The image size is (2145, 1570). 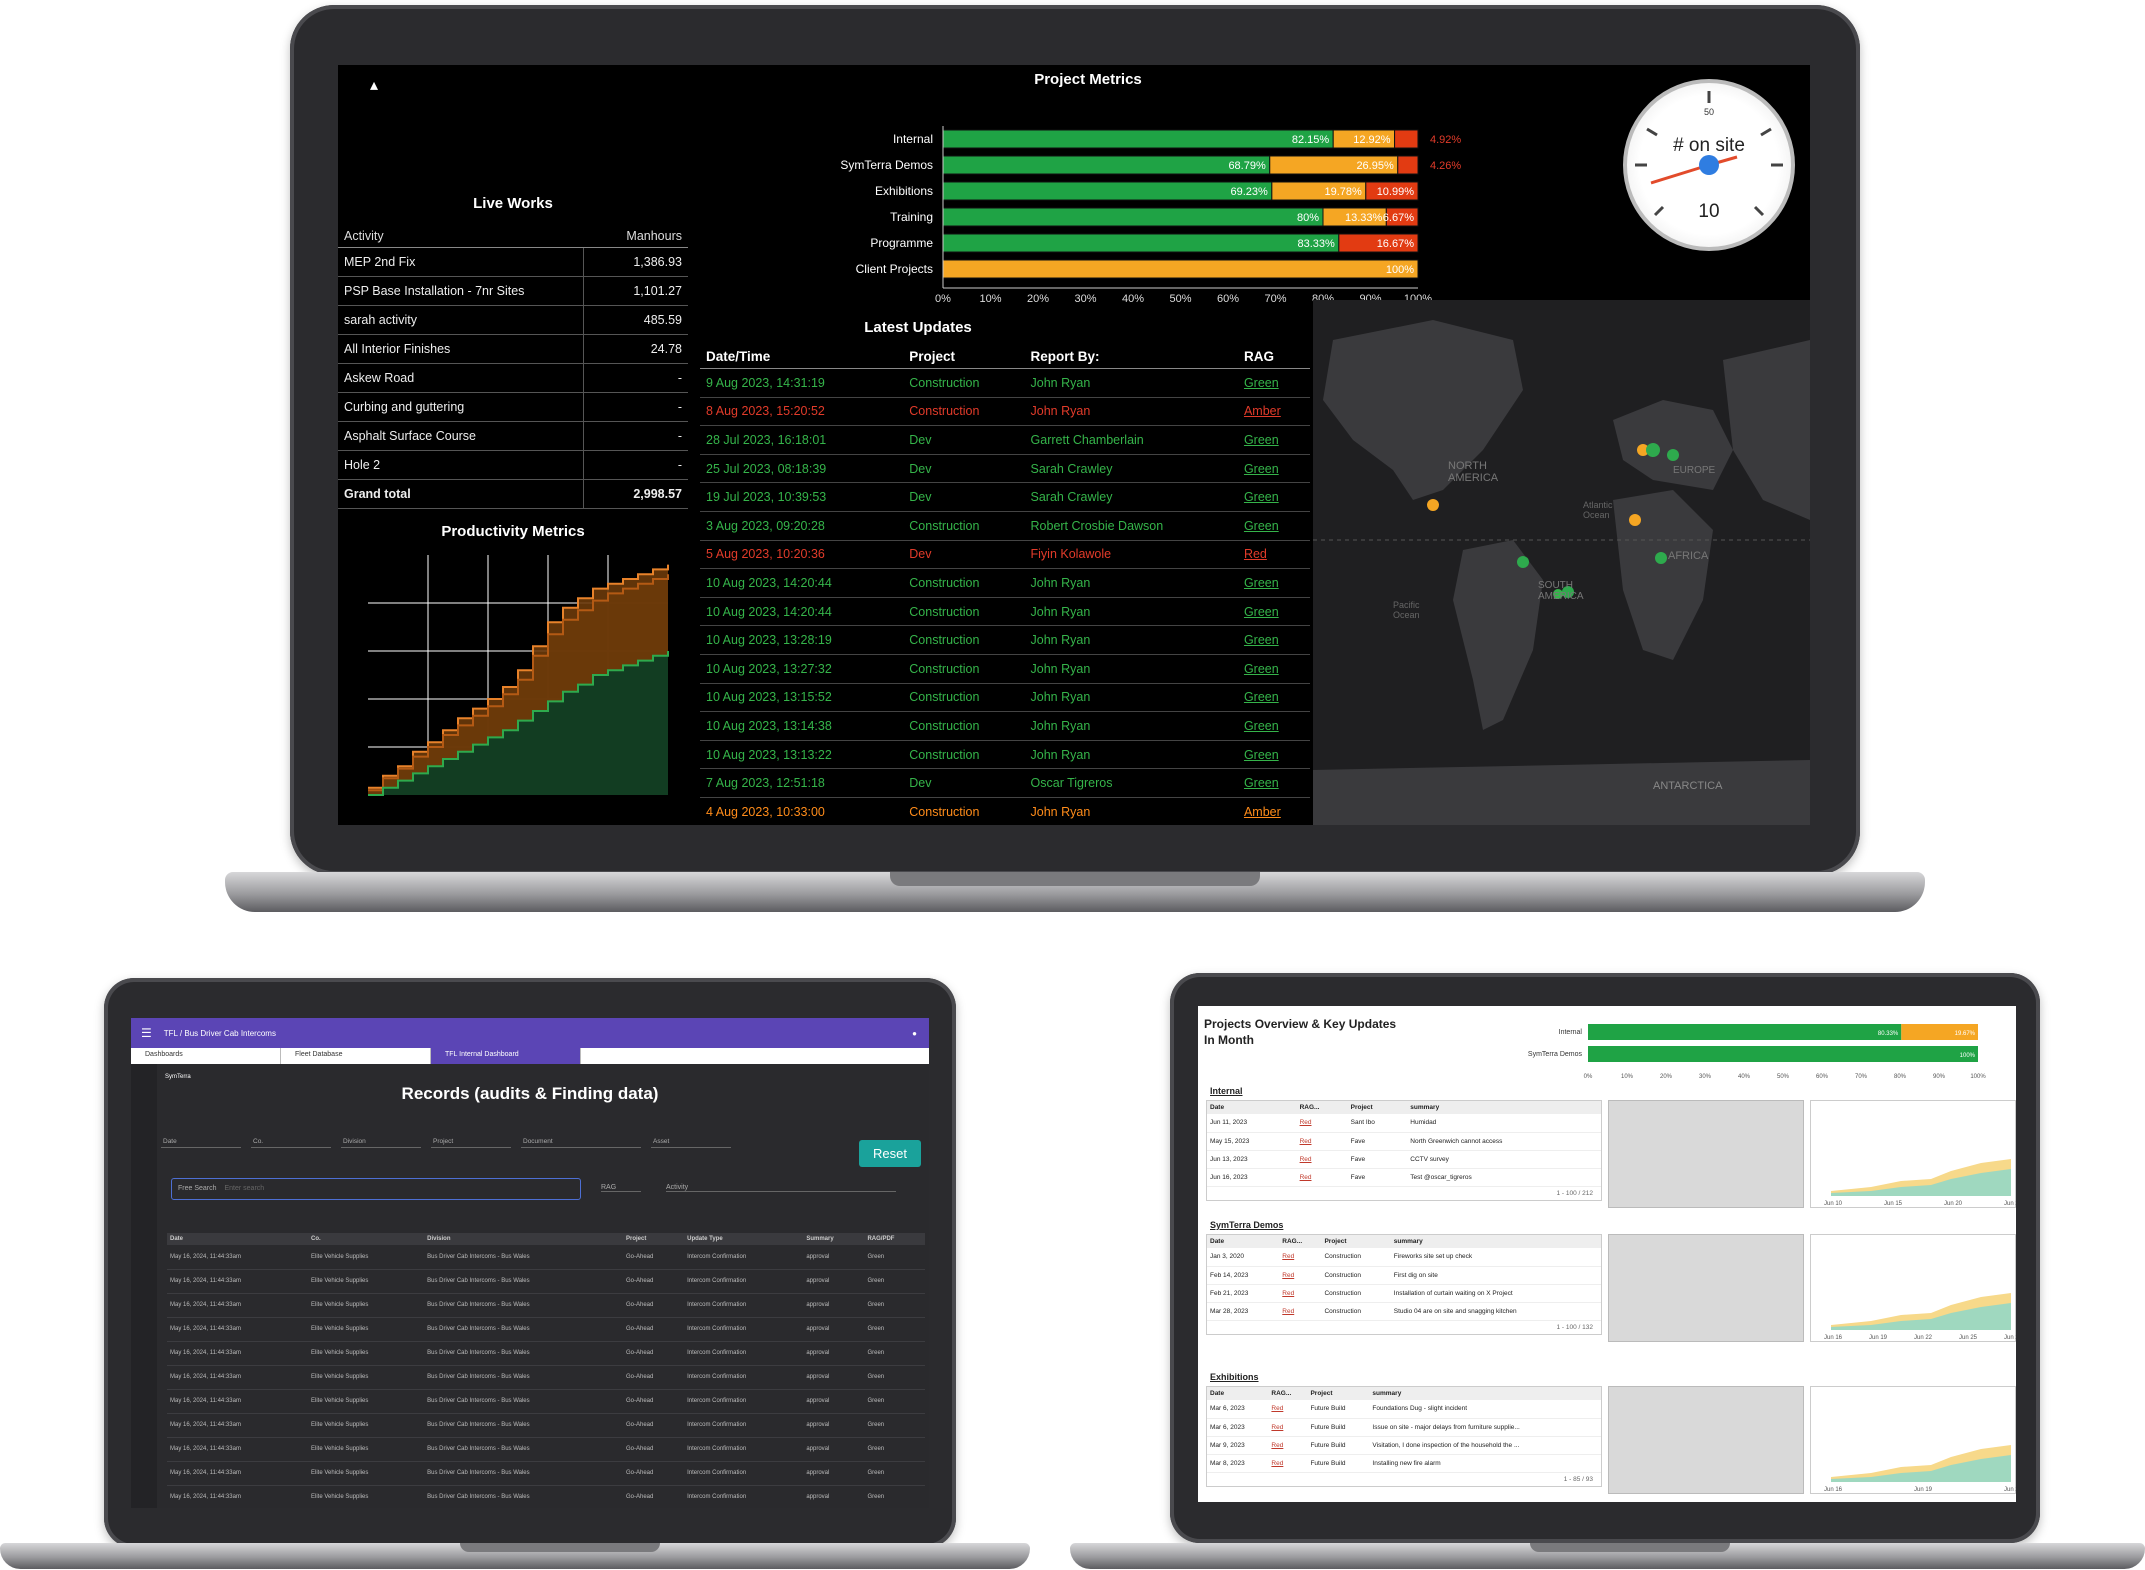 What do you see at coordinates (1404, 1327) in the screenshot?
I see `ov-pager: 1 - 100 / 132` at bounding box center [1404, 1327].